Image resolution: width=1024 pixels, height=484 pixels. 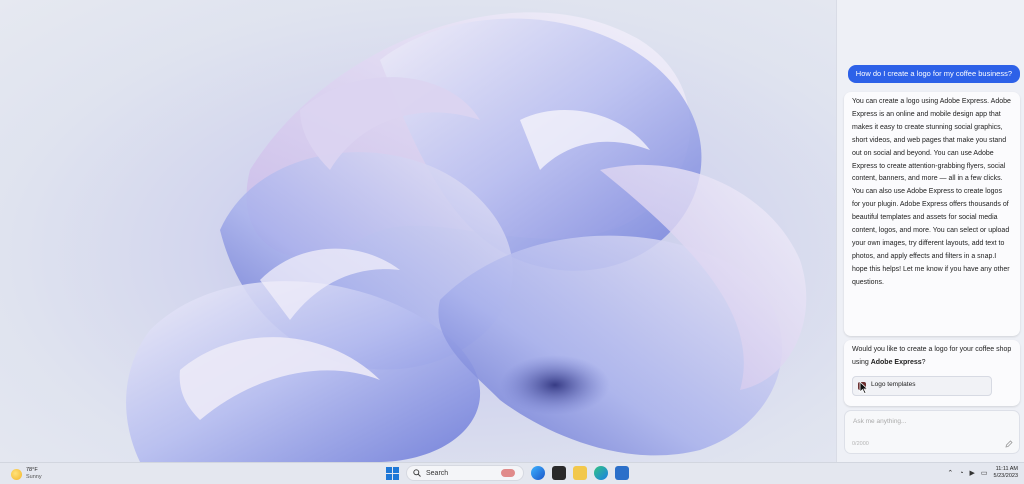 What do you see at coordinates (32, 470) in the screenshot?
I see `weather-temperature: 78°F` at bounding box center [32, 470].